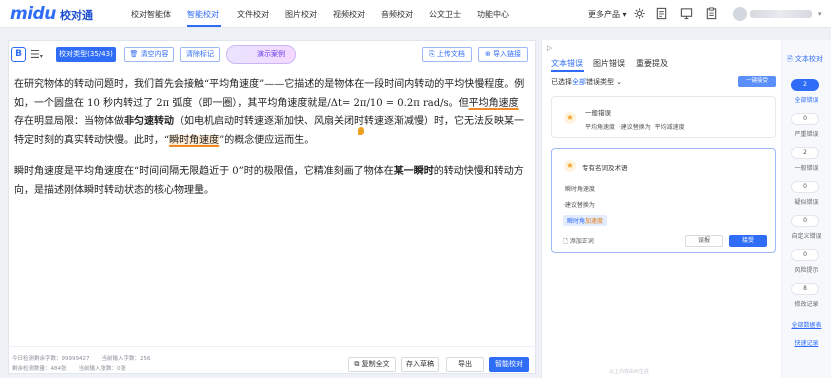 This screenshot has height=378, width=831. I want to click on count-all-errors: 2, so click(805, 85).